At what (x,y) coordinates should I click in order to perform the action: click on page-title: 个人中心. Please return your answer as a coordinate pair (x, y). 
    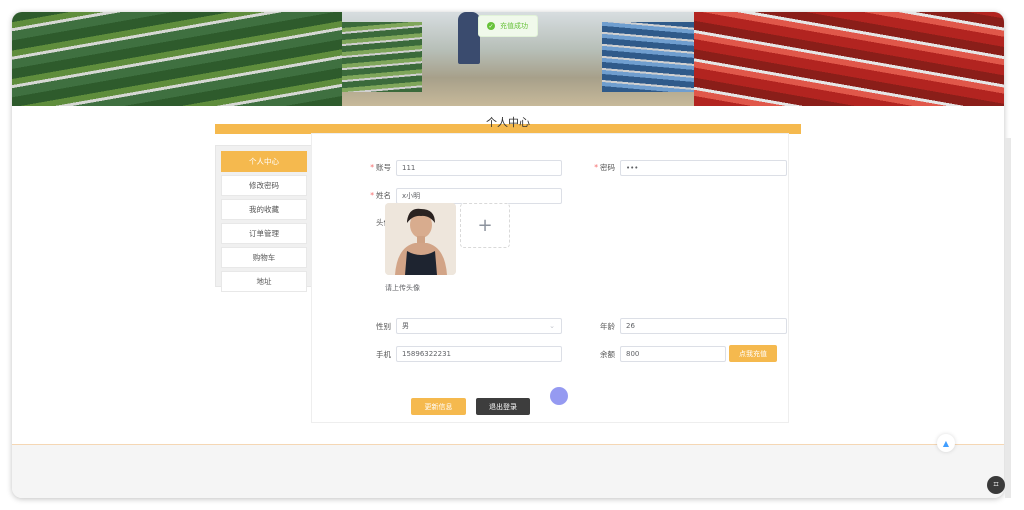
    Looking at the image, I should click on (508, 122).